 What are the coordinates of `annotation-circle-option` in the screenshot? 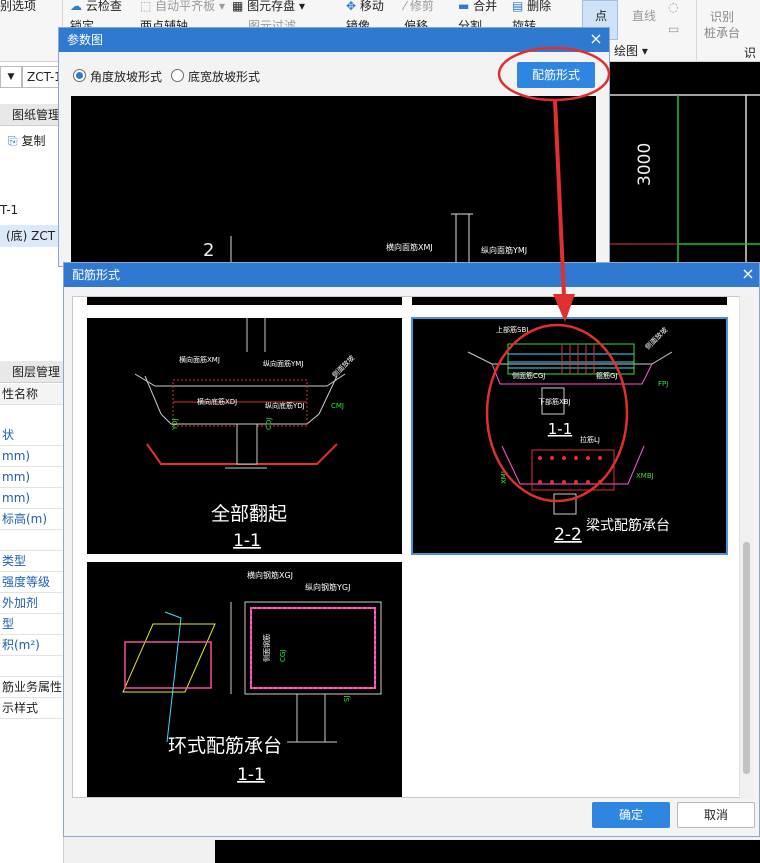 It's located at (557, 413).